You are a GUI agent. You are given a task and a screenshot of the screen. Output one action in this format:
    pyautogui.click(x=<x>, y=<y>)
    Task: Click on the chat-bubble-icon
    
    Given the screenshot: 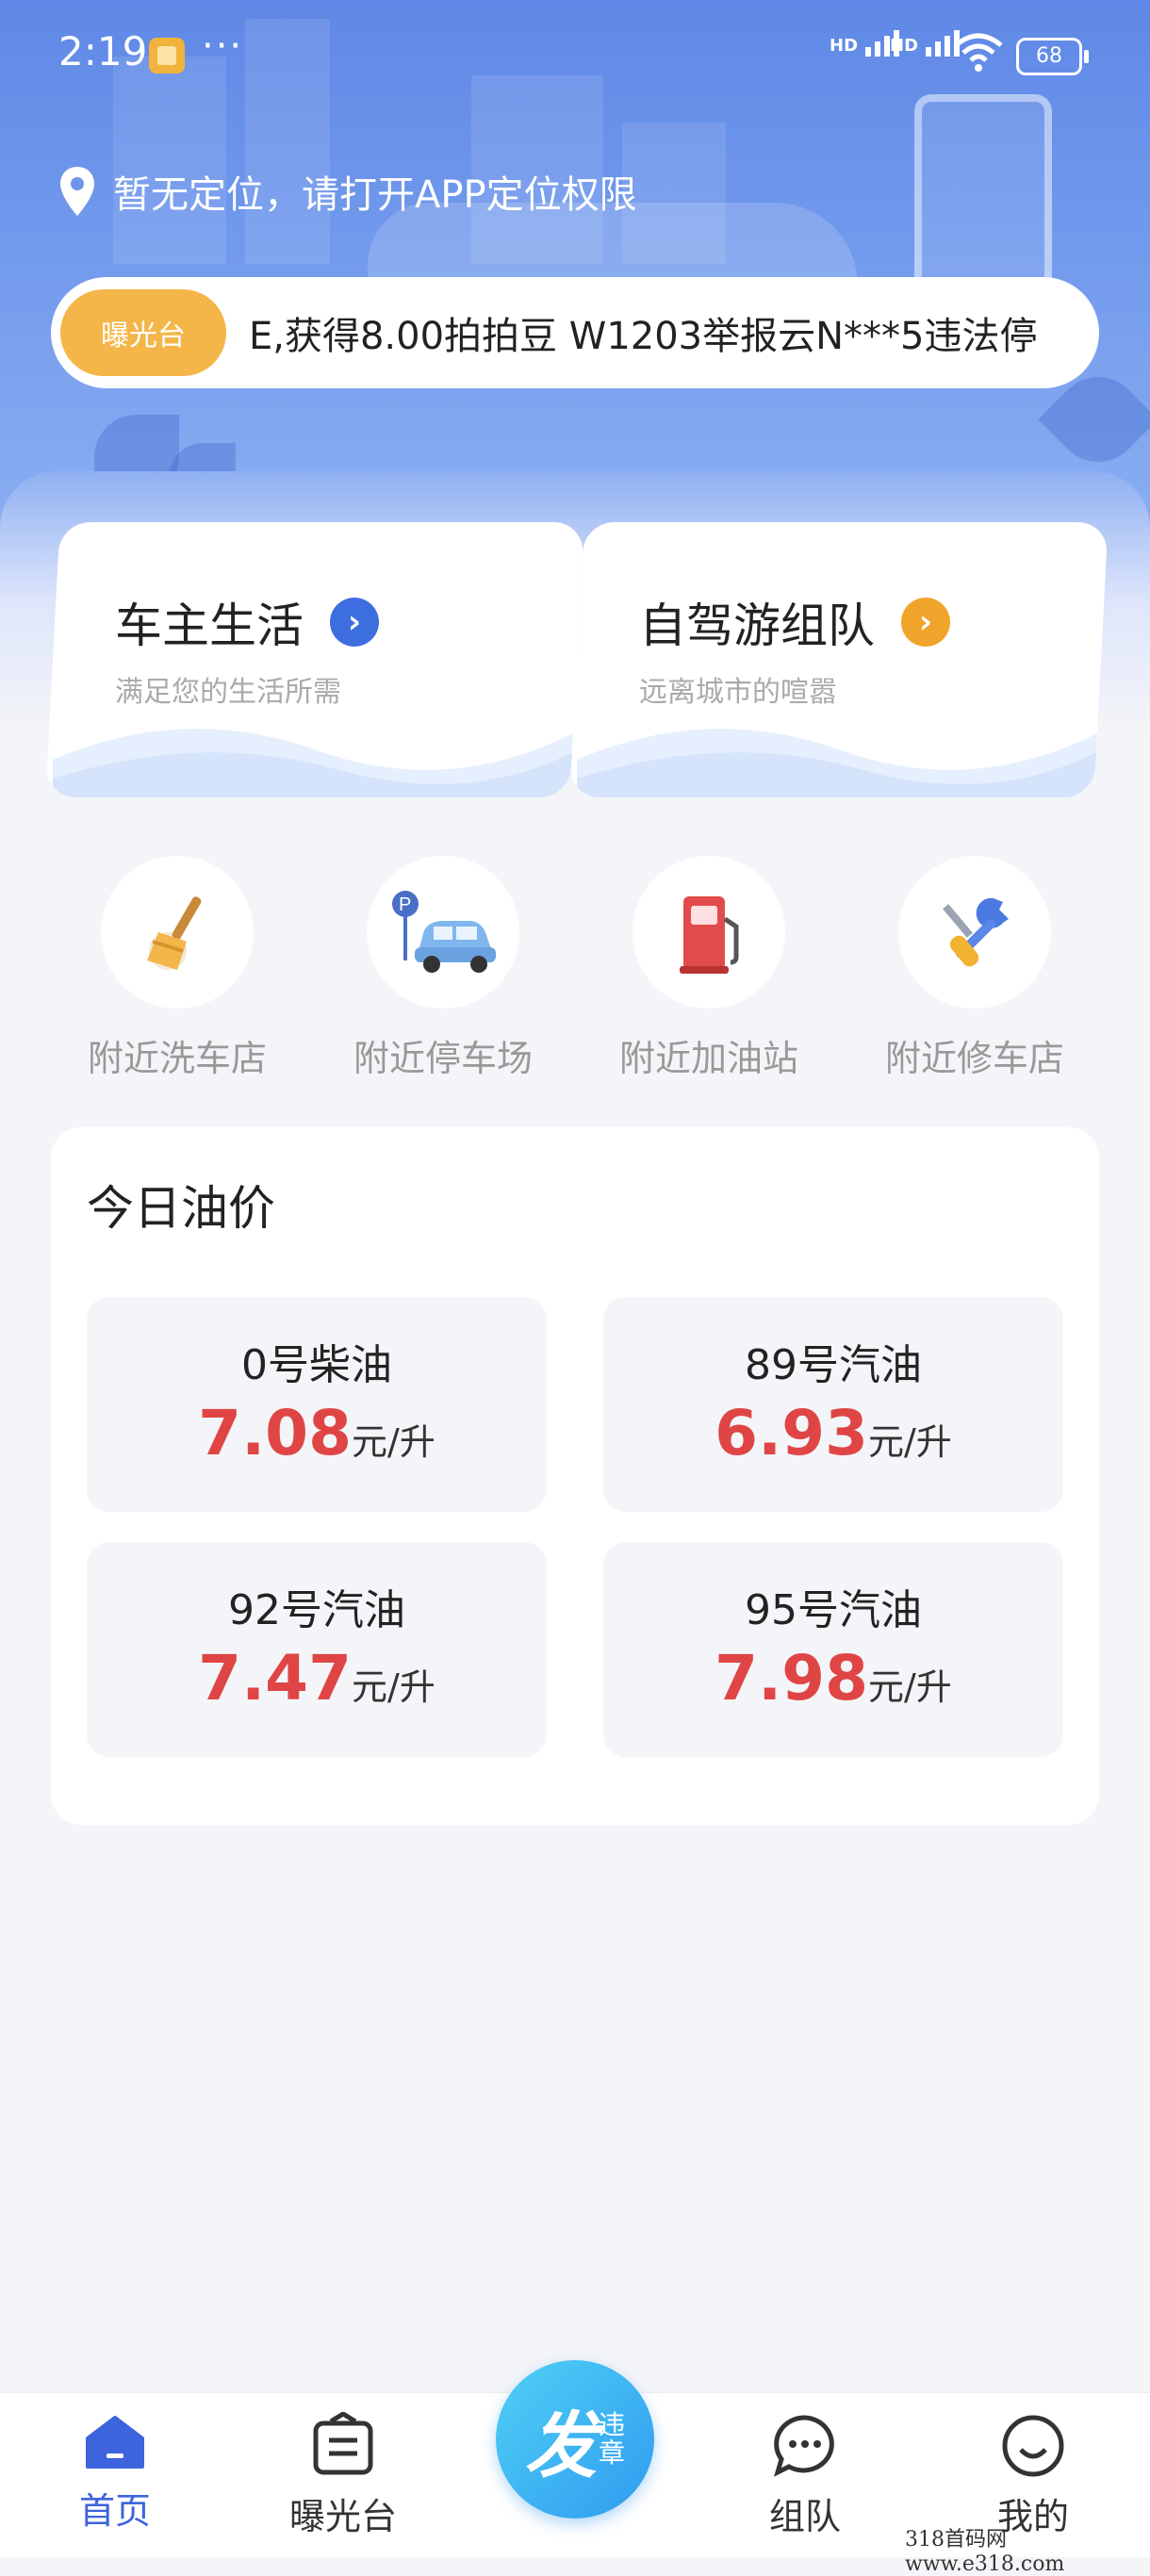 What is the action you would take?
    pyautogui.click(x=804, y=2446)
    